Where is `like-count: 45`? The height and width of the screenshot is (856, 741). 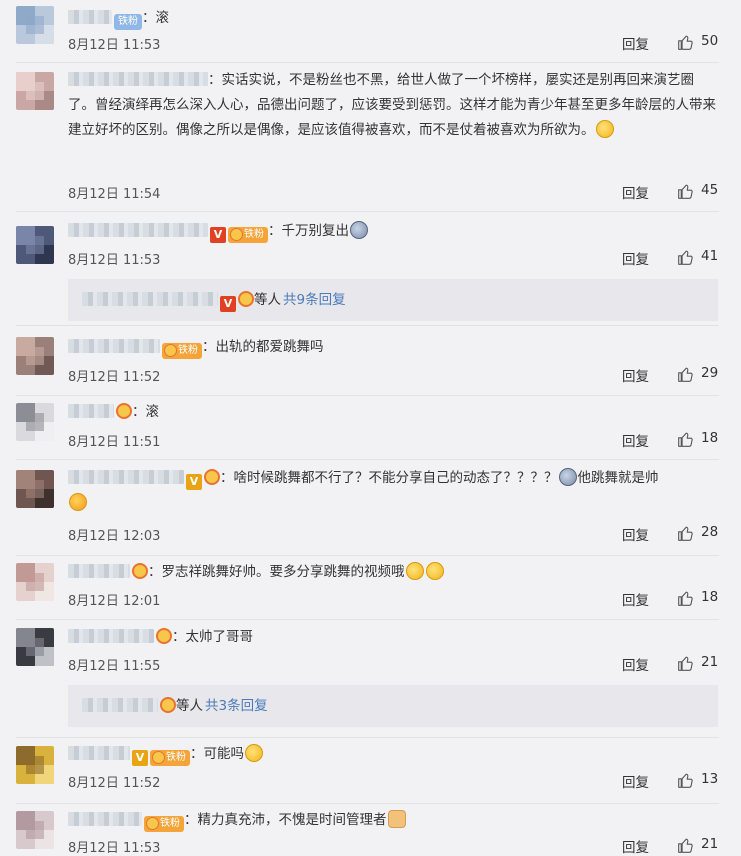 like-count: 45 is located at coordinates (710, 190).